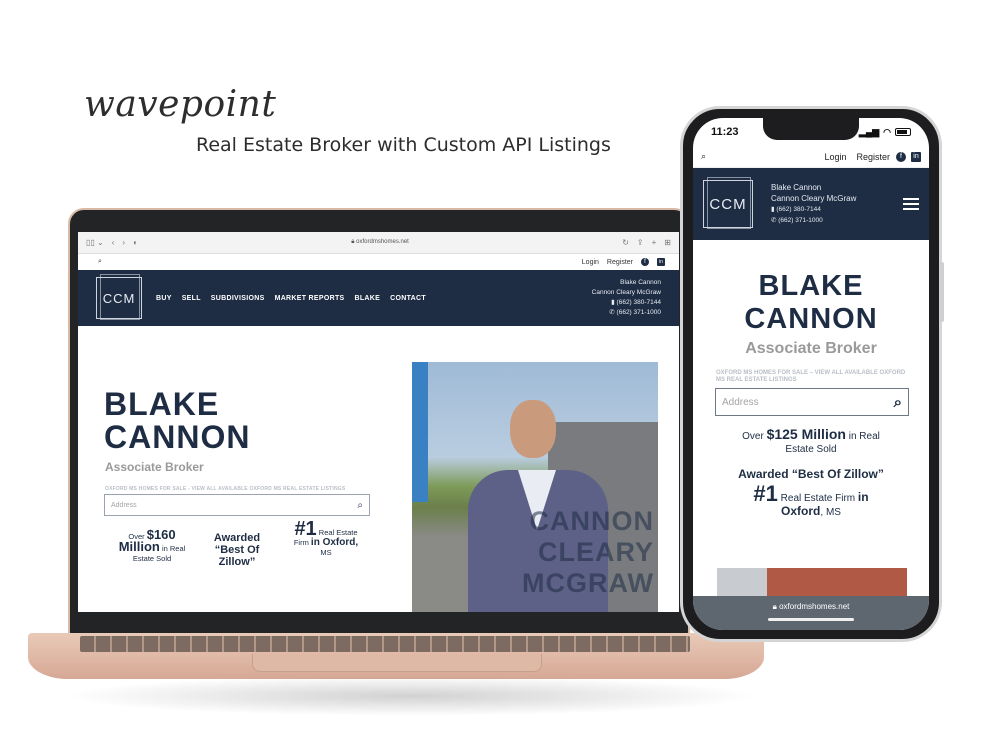 This screenshot has height=750, width=1000. Describe the element at coordinates (164, 298) in the screenshot. I see `nav-buy: BUY` at that location.